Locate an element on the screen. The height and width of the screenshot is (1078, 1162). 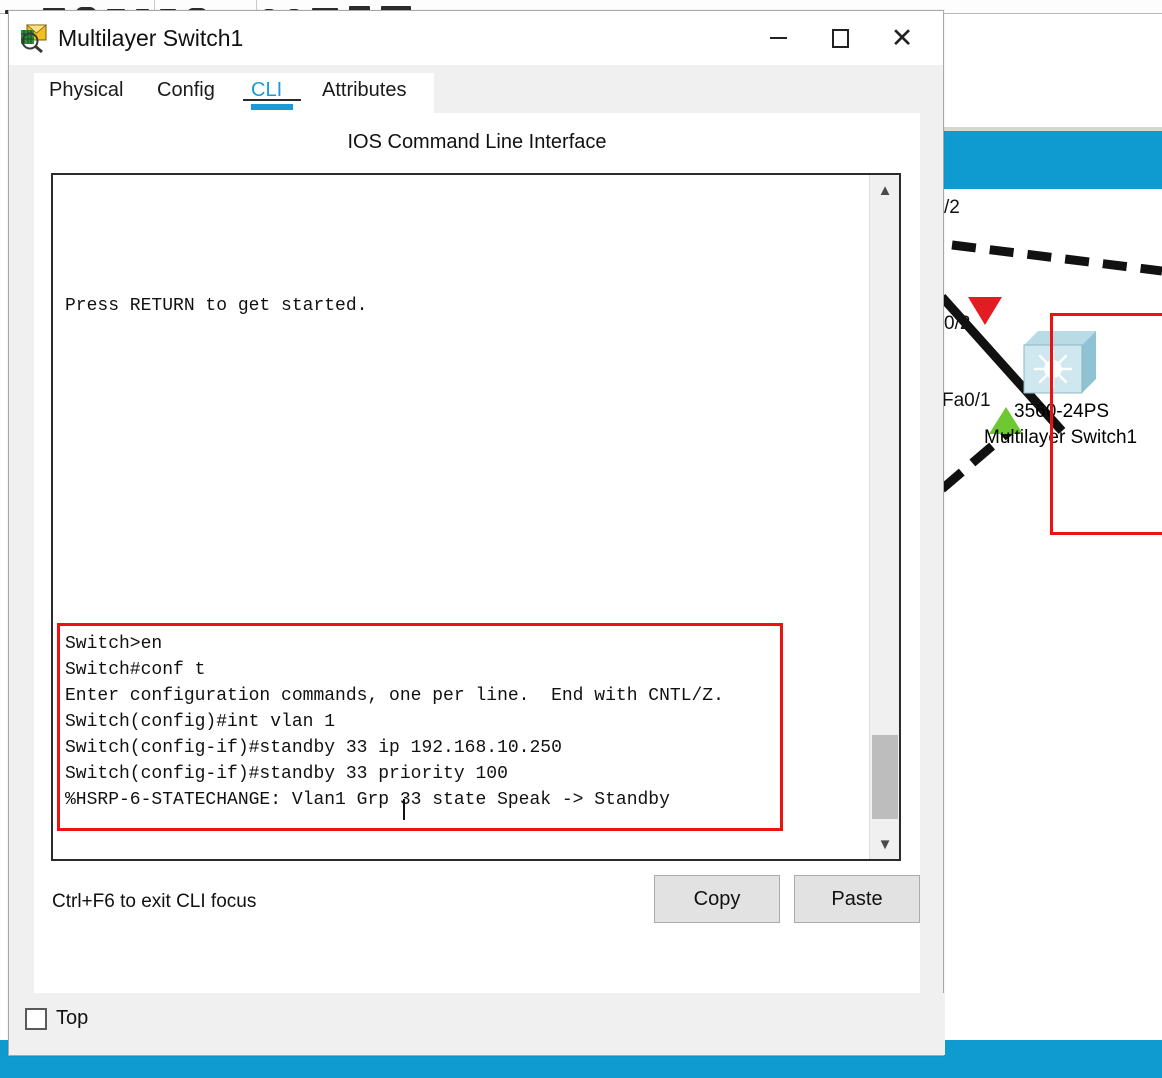
close-icon: ✕ is located at coordinates (902, 37).